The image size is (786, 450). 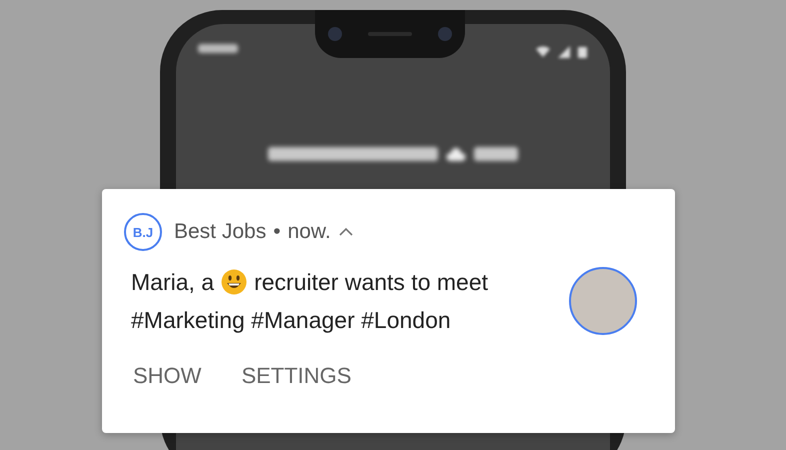 I want to click on status-icons, so click(x=562, y=52).